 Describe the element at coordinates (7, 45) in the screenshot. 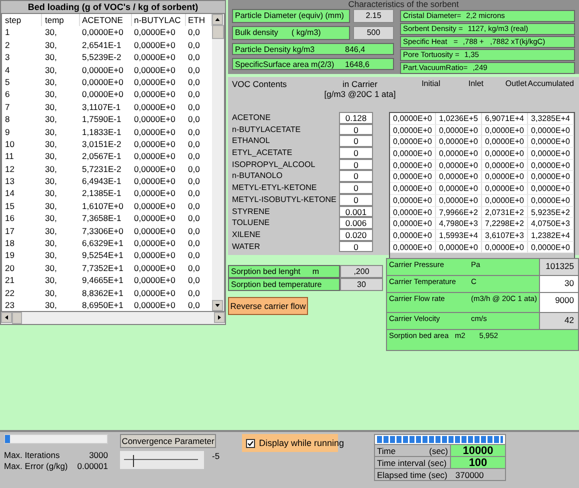

I see `table-cell-text: 2` at that location.